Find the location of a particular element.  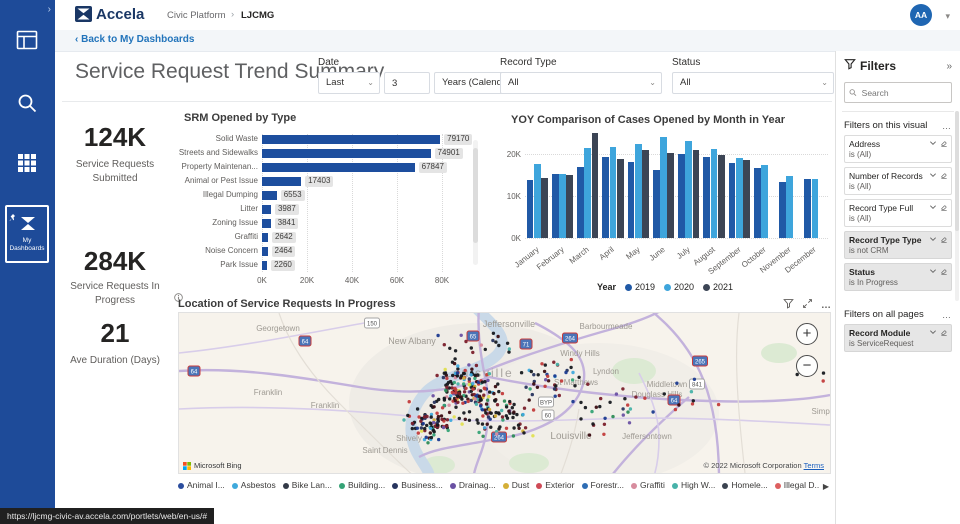

map-legend-item: Exterior is located at coordinates (555, 485).